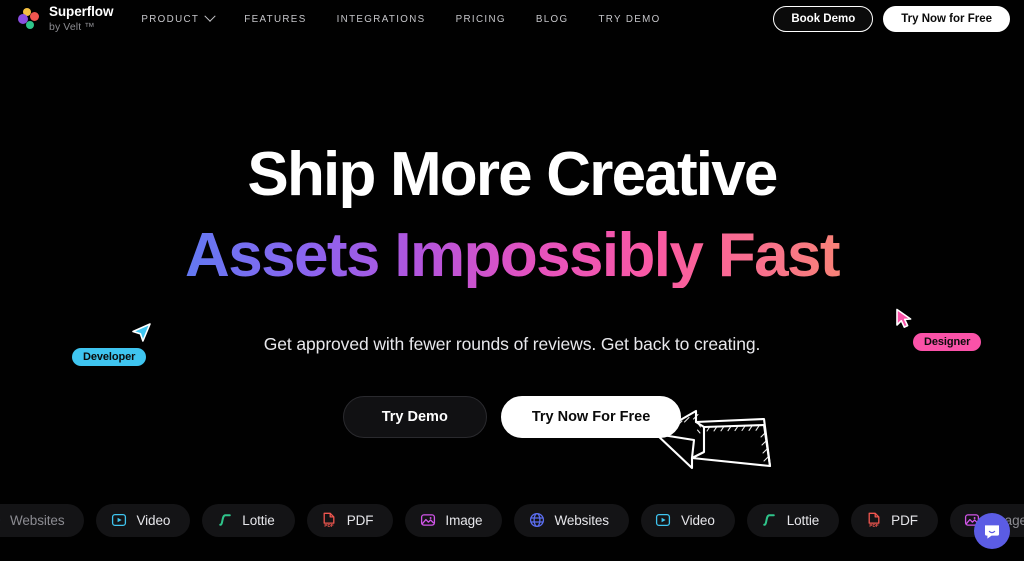  What do you see at coordinates (72, 26) in the screenshot?
I see `brand-subtitle: by Velt ™` at bounding box center [72, 26].